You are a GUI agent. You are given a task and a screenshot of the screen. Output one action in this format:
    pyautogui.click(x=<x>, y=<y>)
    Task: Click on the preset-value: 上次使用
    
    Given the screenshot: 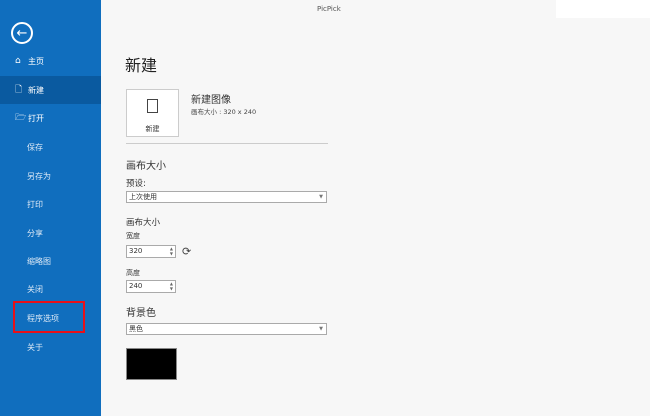 What is the action you would take?
    pyautogui.click(x=143, y=197)
    